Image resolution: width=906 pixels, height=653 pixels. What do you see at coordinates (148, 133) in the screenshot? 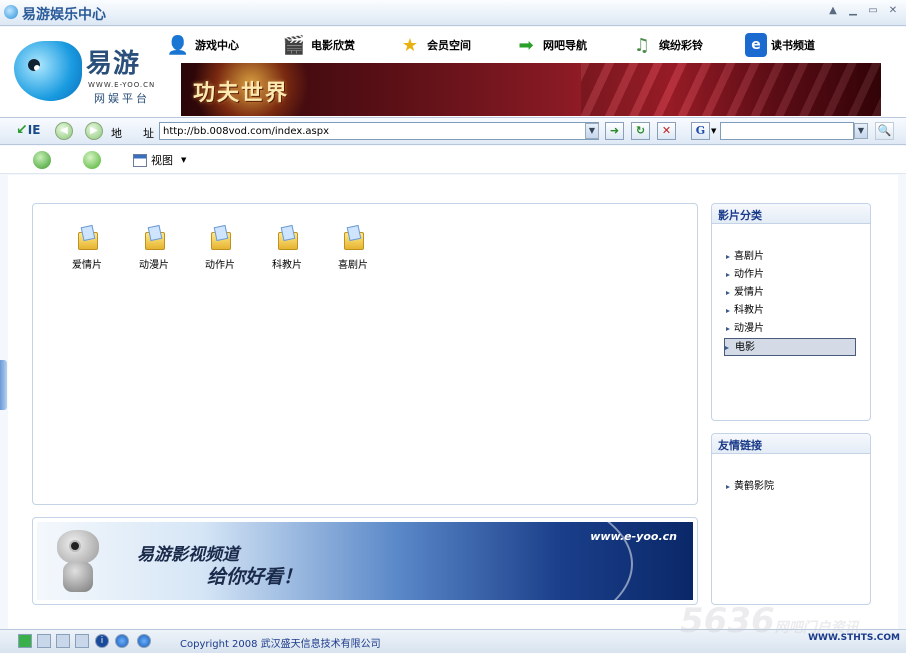
I see `address-label-2: 址` at bounding box center [148, 133].